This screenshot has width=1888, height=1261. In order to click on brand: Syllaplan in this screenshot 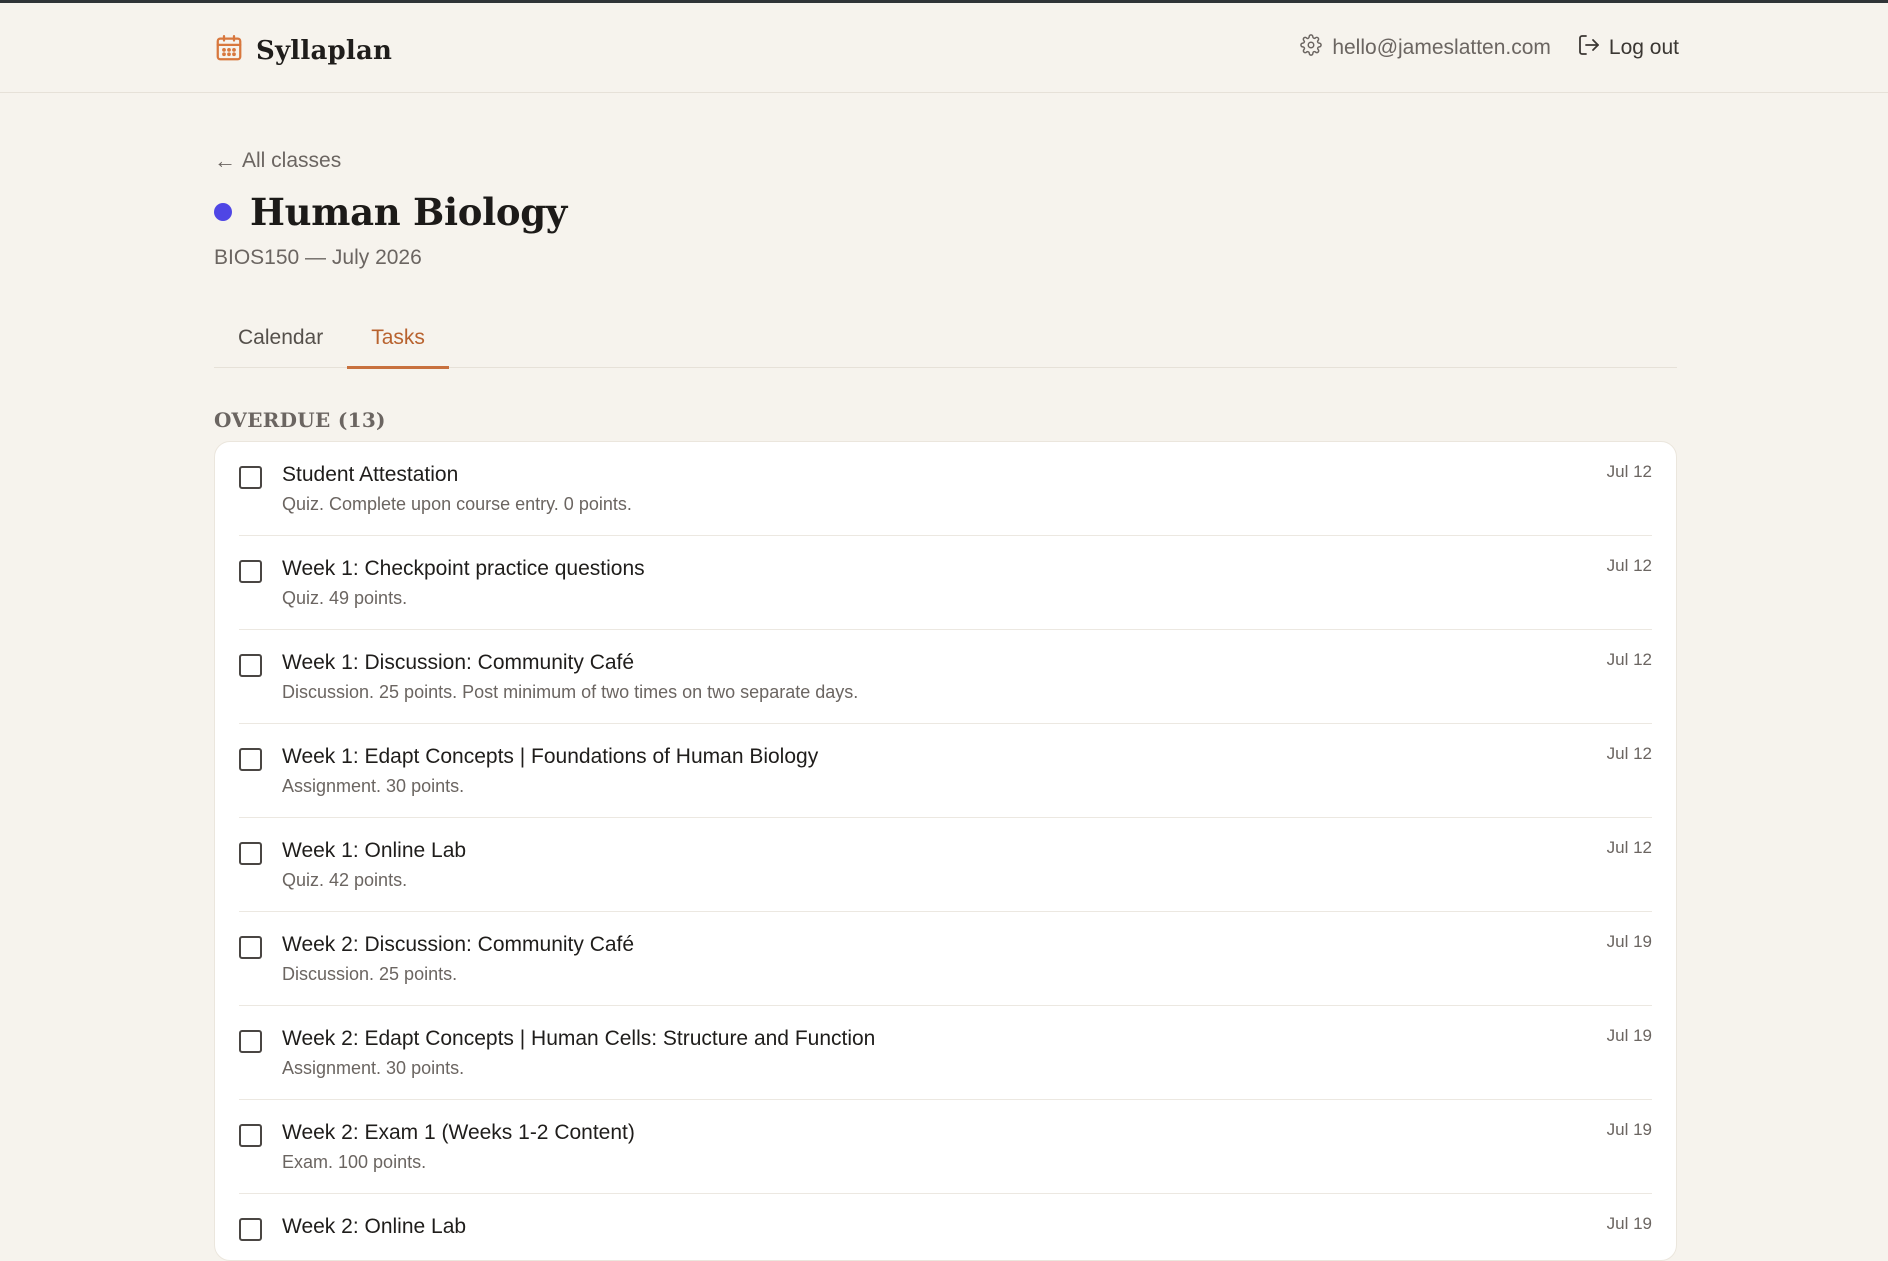, I will do `click(303, 50)`.